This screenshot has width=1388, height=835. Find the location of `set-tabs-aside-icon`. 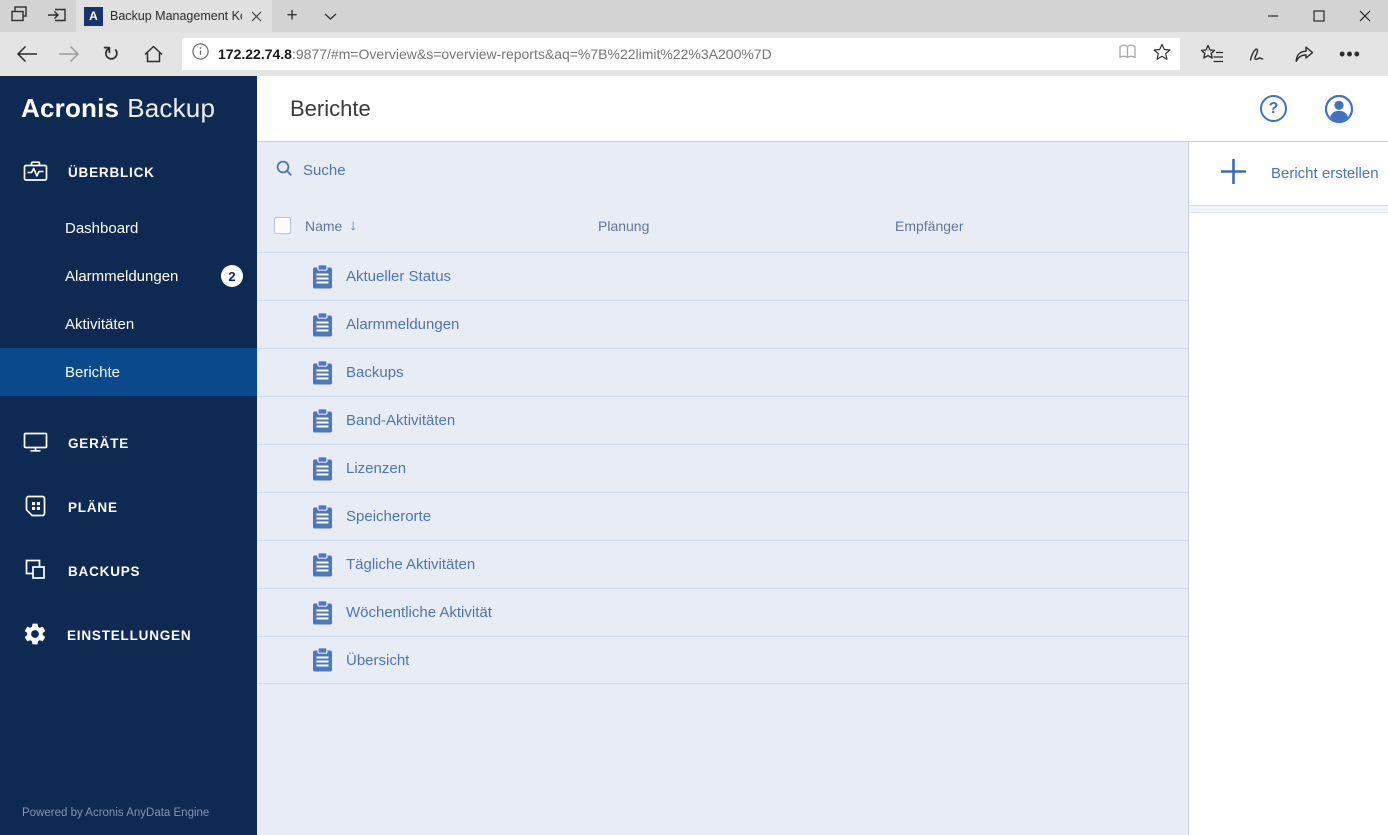

set-tabs-aside-icon is located at coordinates (57, 16).